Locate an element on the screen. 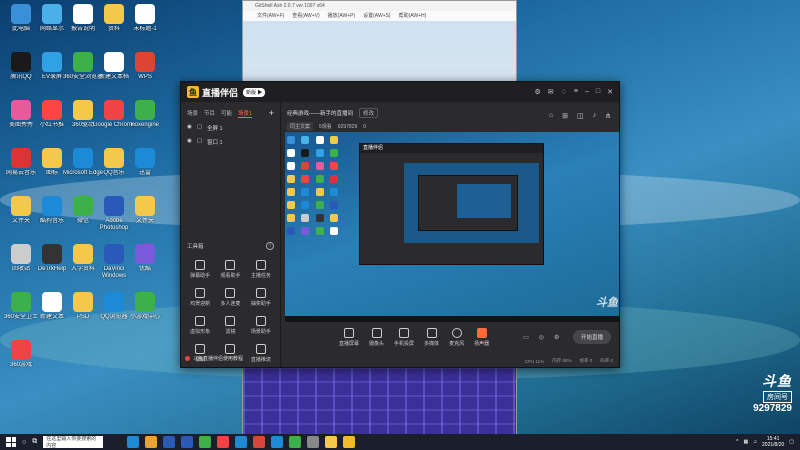 The width and height of the screenshot is (800, 450). desktop-icon: 文件夹 is located at coordinates (145, 210).